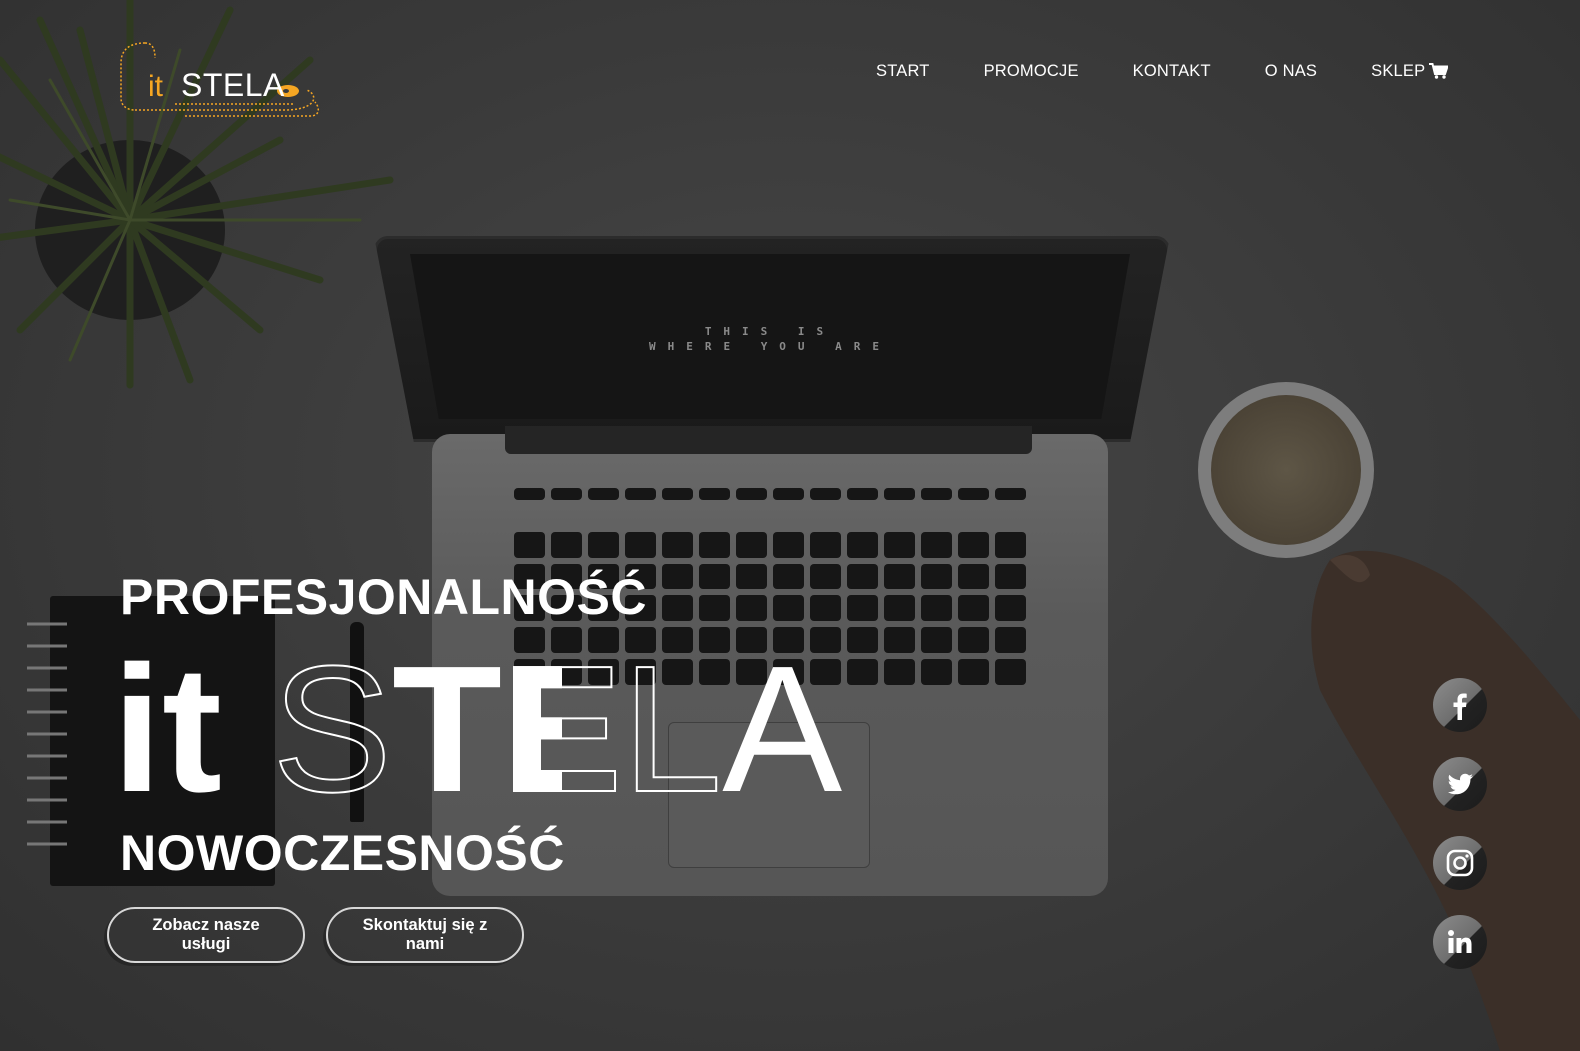  I want to click on twitter-icon, so click(1460, 784).